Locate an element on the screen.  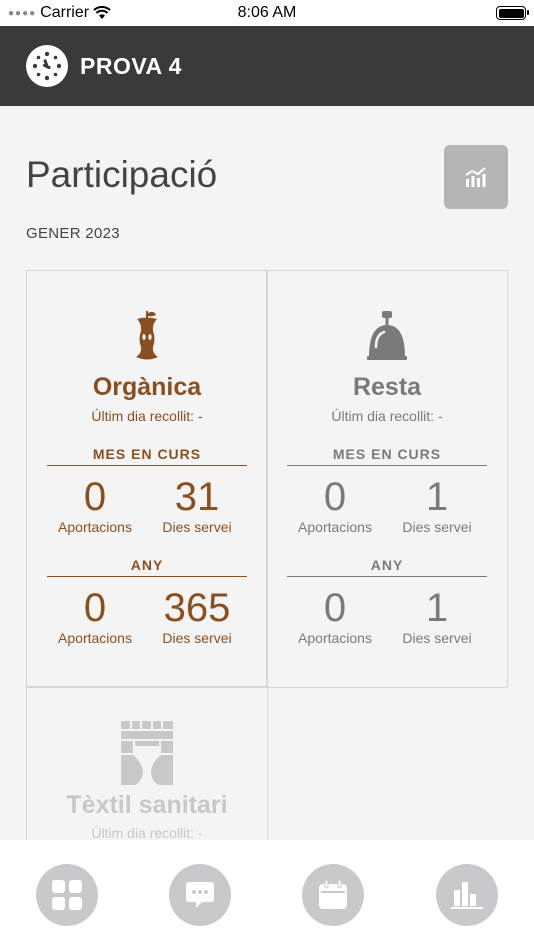
nav-home-button is located at coordinates (67, 895).